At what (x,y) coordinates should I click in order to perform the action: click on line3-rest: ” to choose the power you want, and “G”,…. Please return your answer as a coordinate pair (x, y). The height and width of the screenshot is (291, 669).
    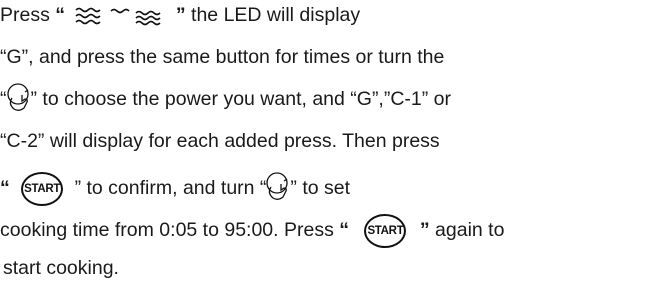
    Looking at the image, I should click on (241, 99).